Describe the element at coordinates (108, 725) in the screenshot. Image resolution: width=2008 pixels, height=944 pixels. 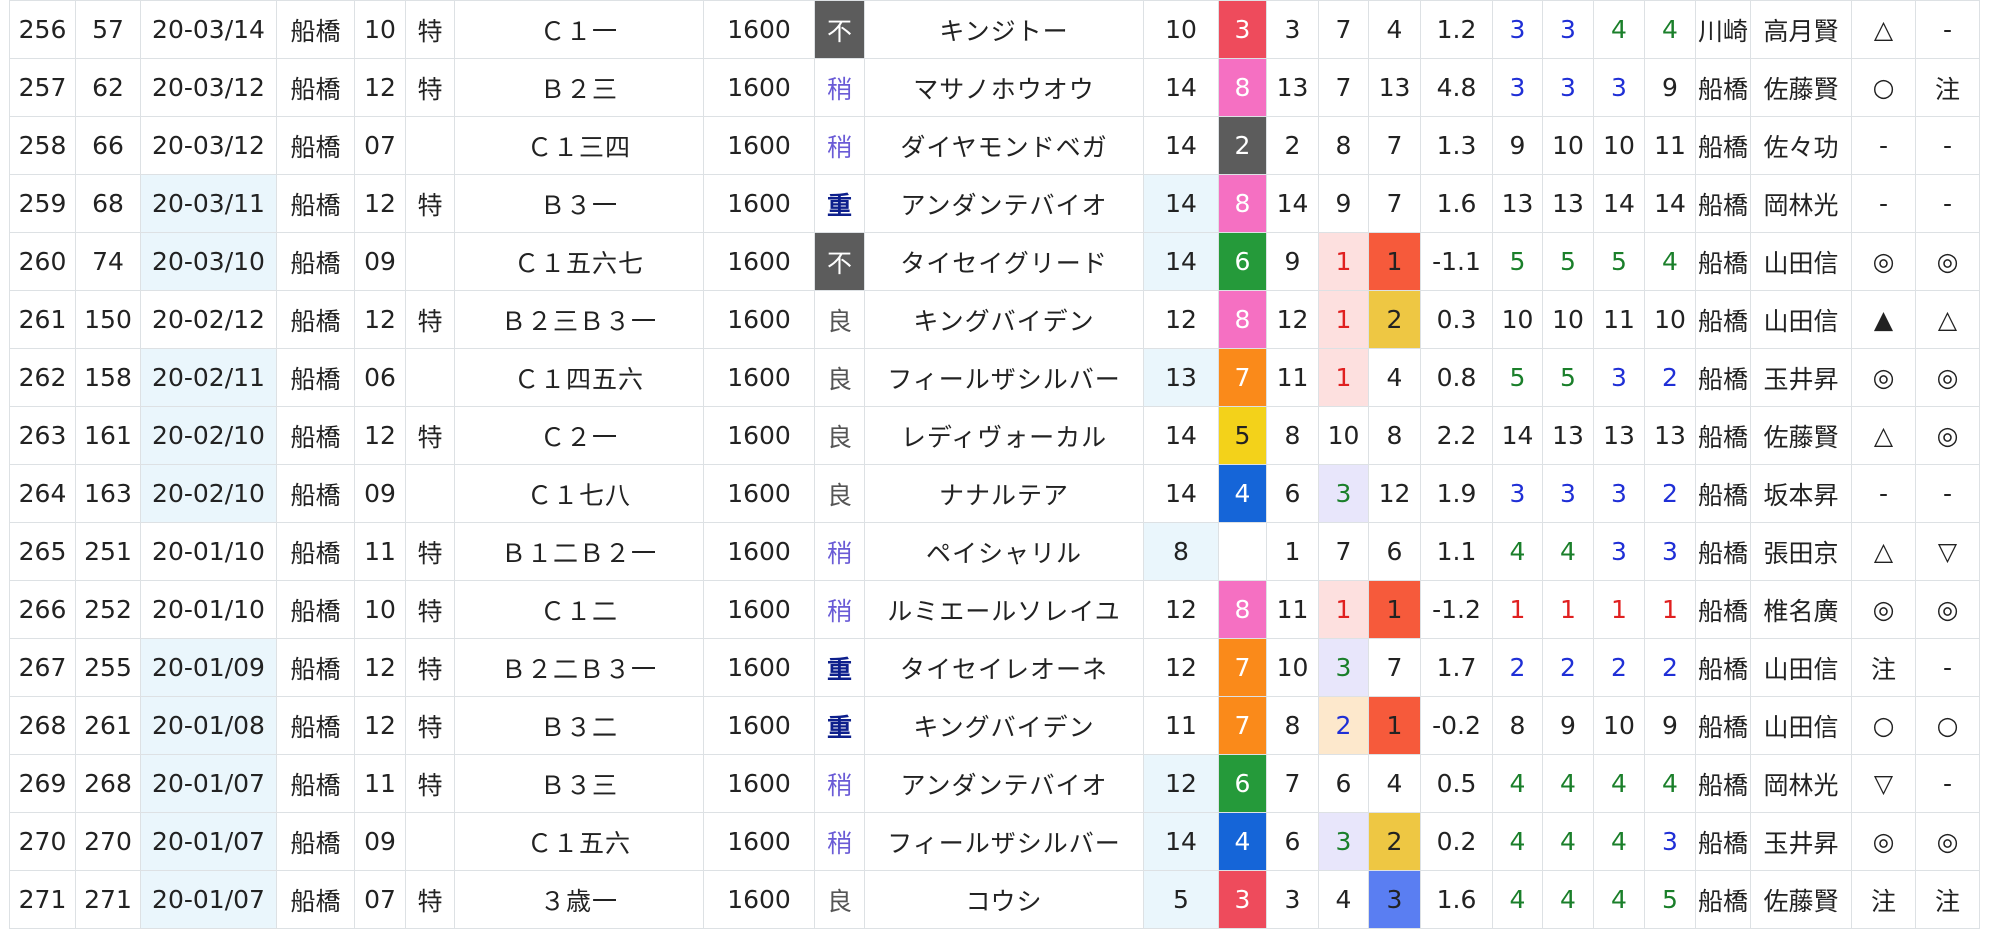
I see `cell-id: 261` at that location.